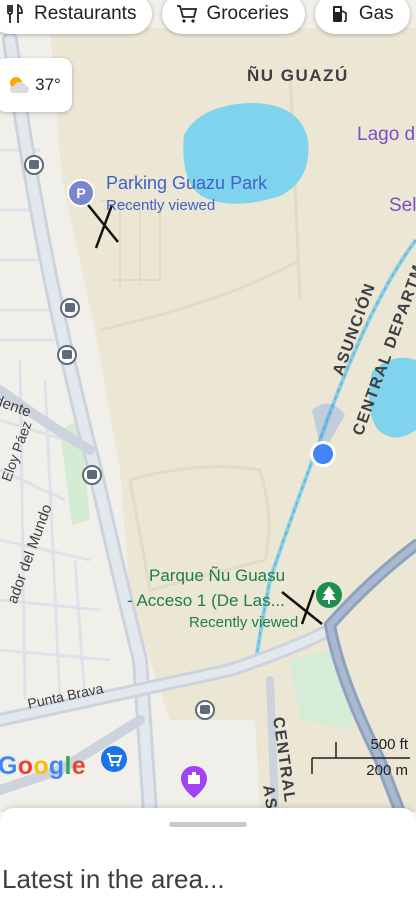  I want to click on category-chips: Restaurants Groceries Gas, so click(205, 17).